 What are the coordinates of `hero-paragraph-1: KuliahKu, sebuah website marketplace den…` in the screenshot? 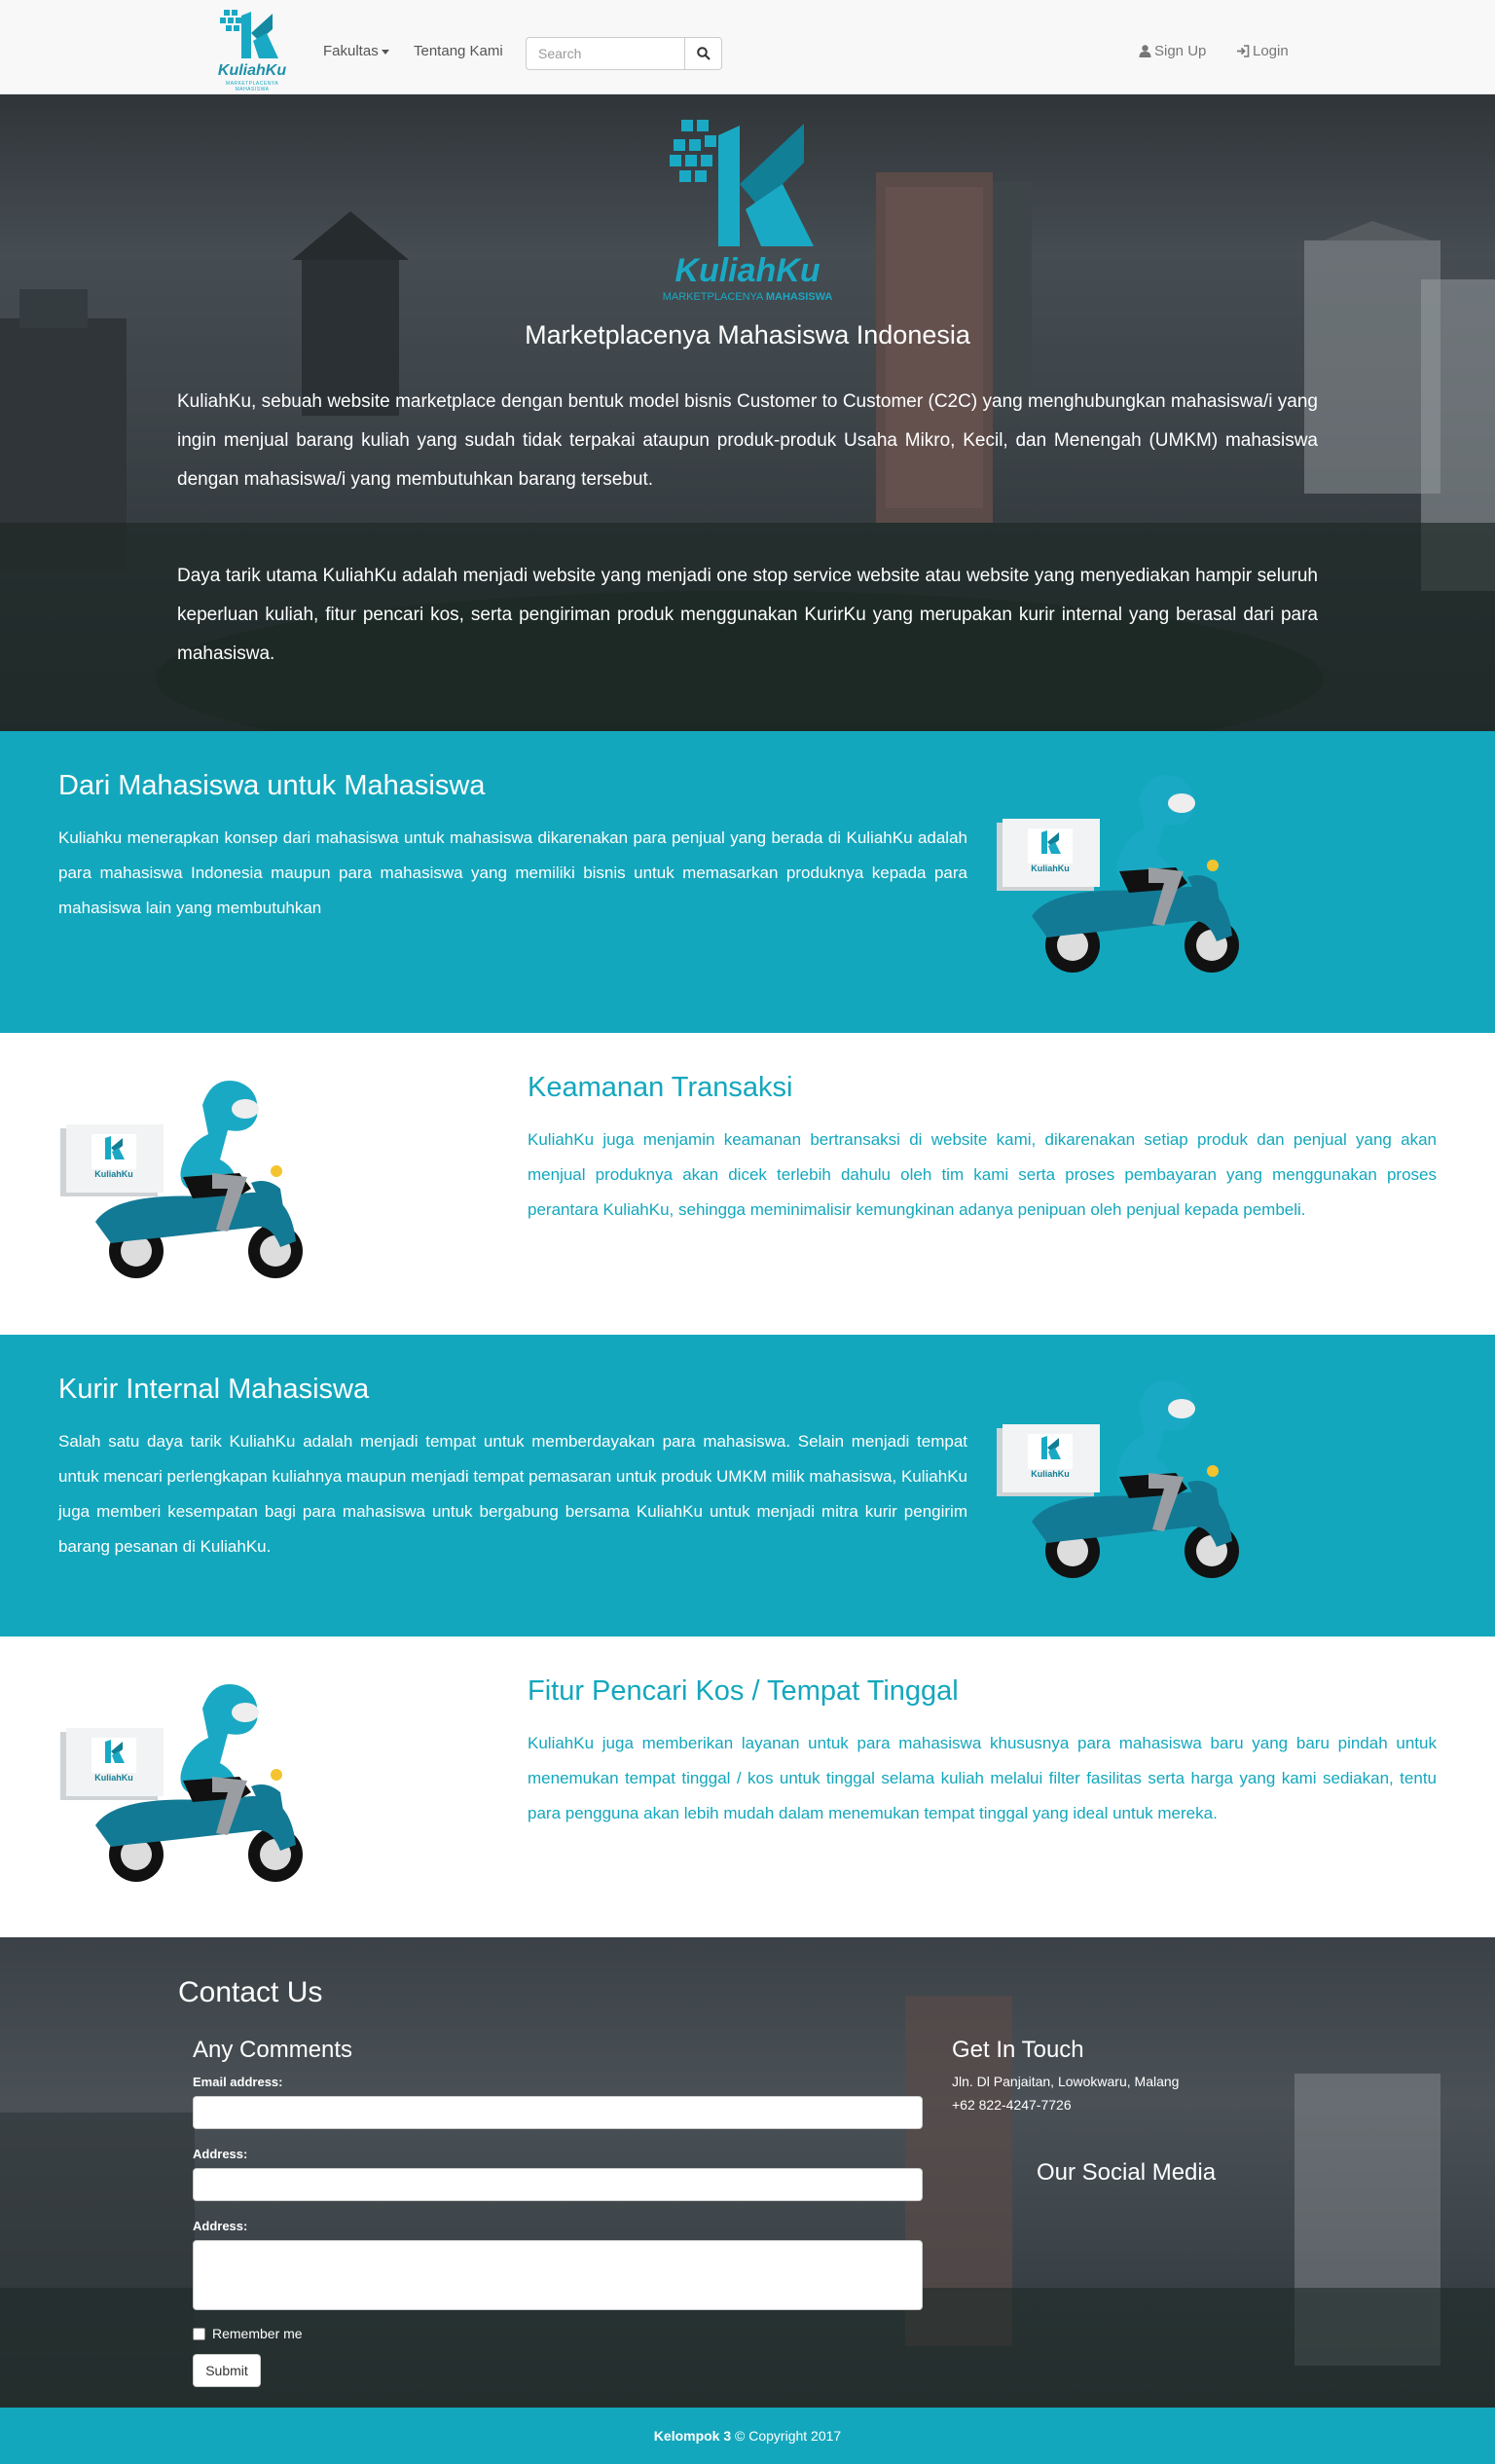 It's located at (747, 441).